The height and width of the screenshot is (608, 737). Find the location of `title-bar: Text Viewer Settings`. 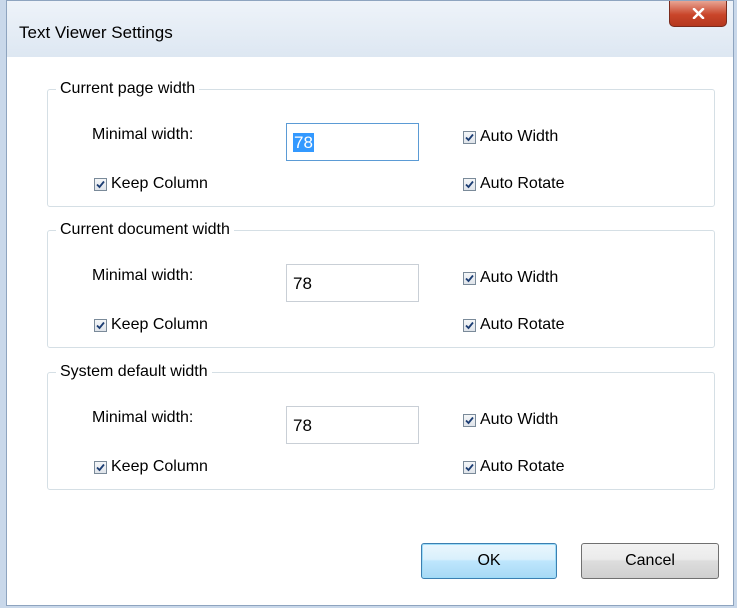

title-bar: Text Viewer Settings is located at coordinates (370, 29).